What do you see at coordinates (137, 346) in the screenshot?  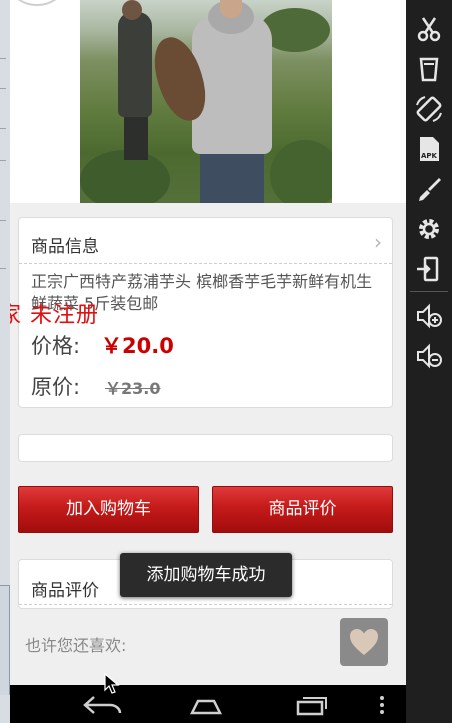 I see `price-value: ￥20.0` at bounding box center [137, 346].